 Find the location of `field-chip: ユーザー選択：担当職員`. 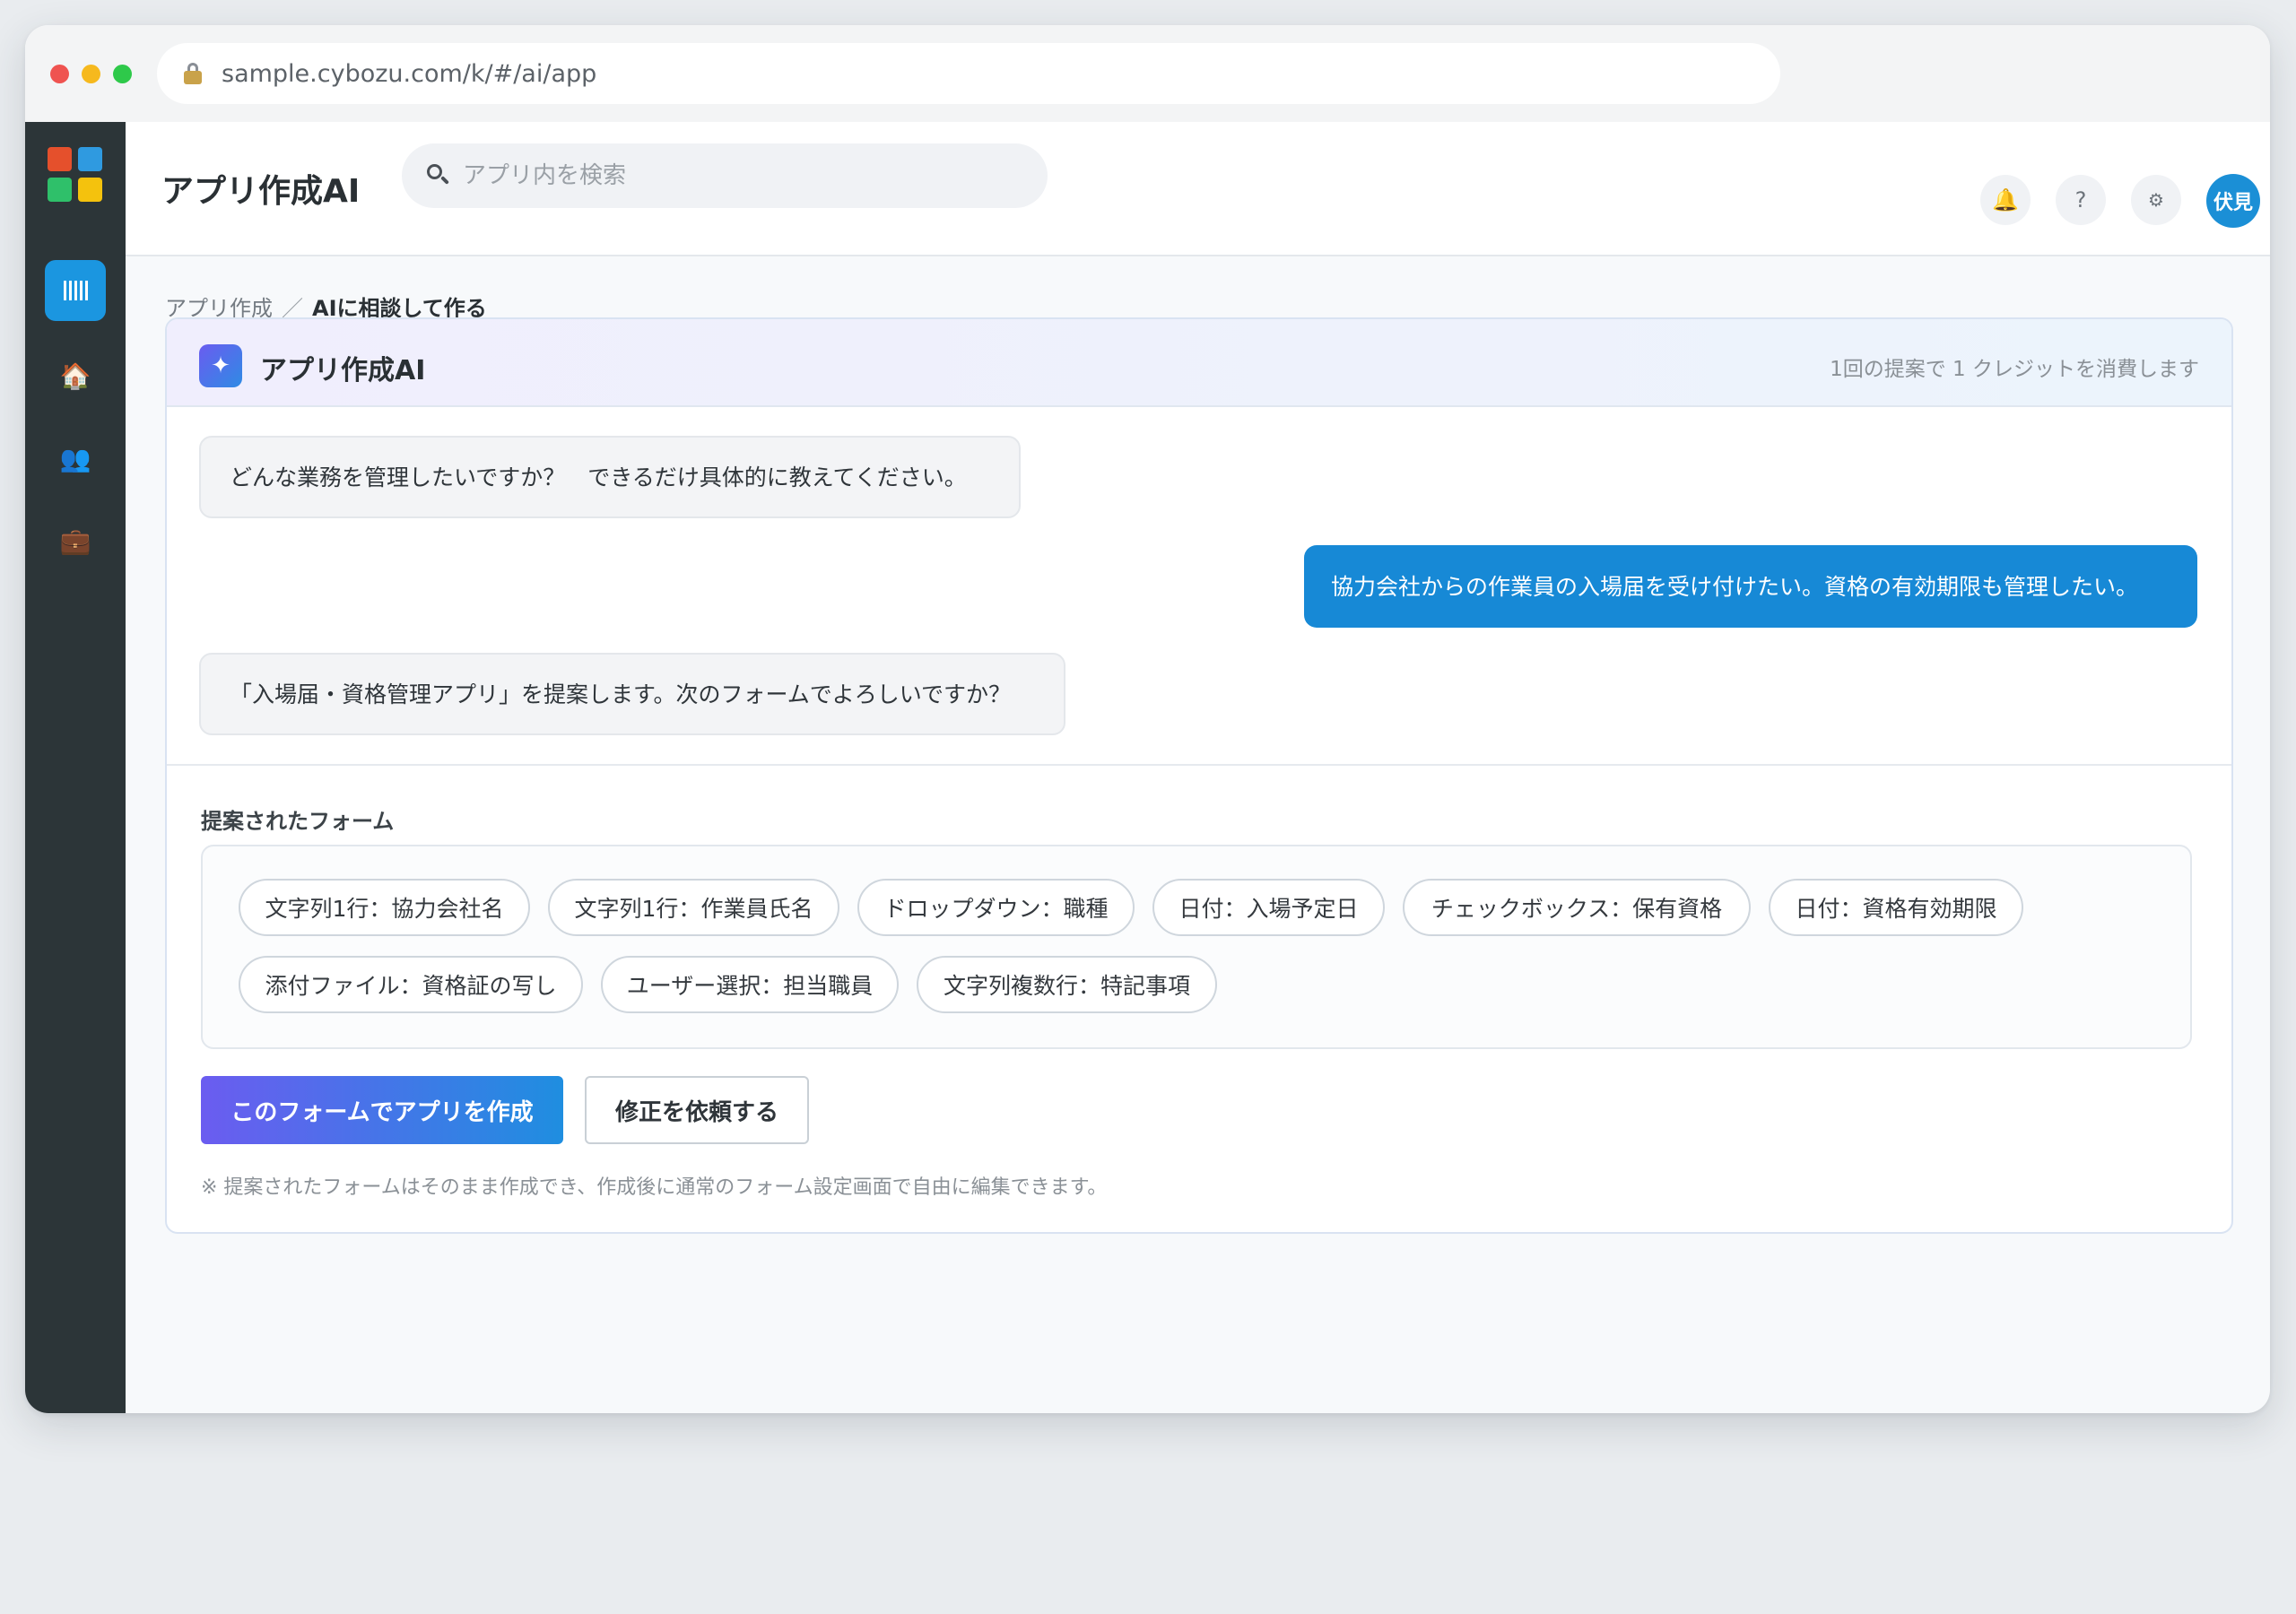

field-chip: ユーザー選択：担当職員 is located at coordinates (750, 984).